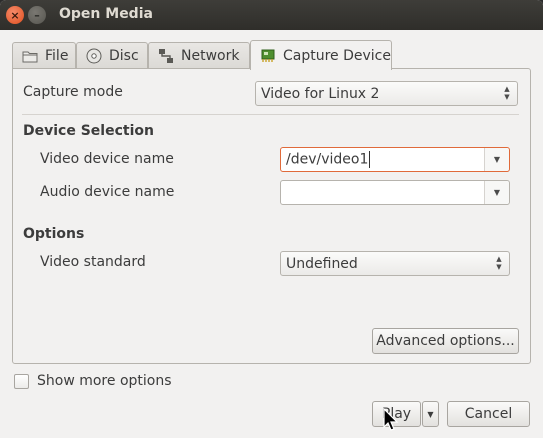 The width and height of the screenshot is (543, 438). I want to click on show-more-options-checkbox, so click(21, 381).